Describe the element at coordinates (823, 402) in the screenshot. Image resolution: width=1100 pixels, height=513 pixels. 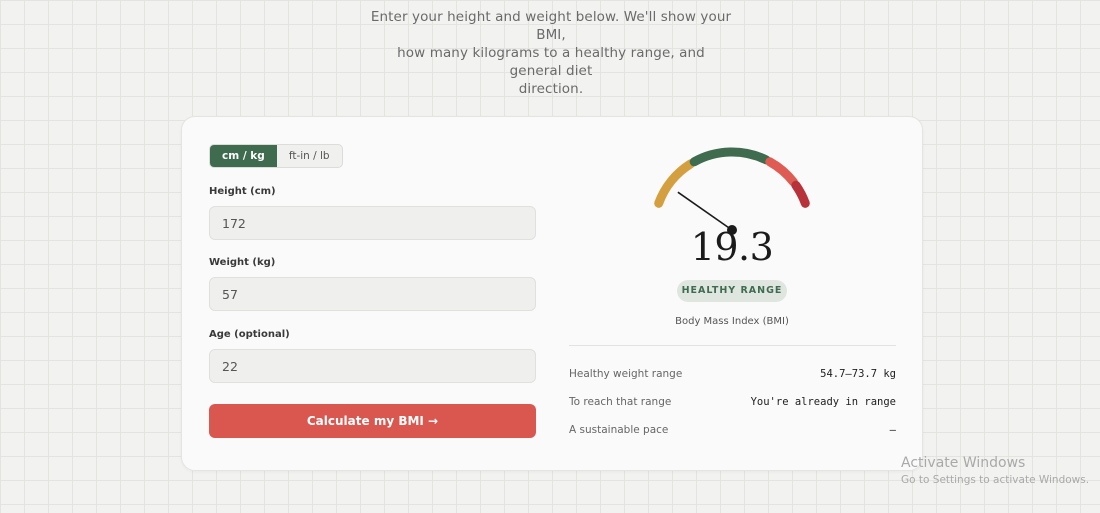
I see `stat-value: You're already in range` at that location.